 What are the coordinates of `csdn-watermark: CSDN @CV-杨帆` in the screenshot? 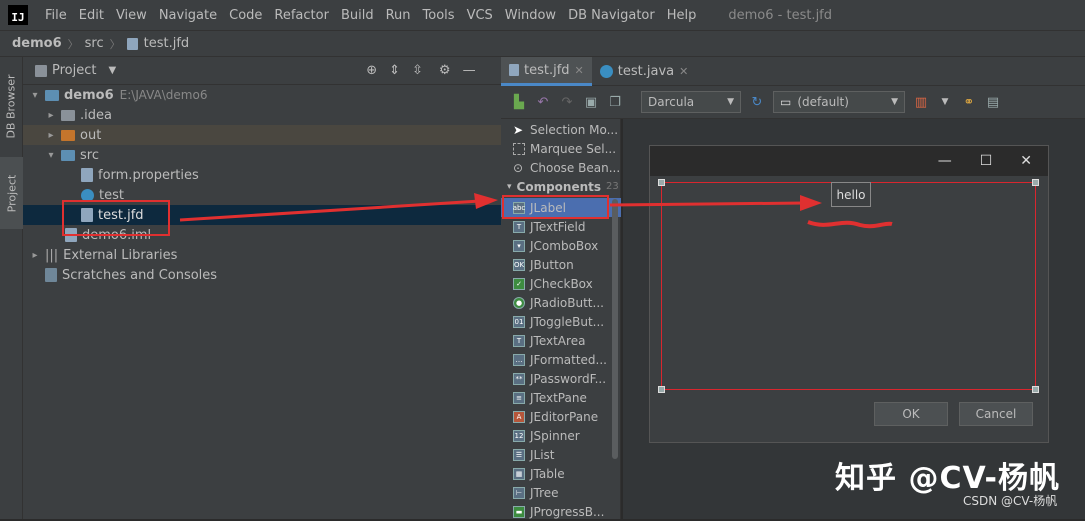 It's located at (1010, 501).